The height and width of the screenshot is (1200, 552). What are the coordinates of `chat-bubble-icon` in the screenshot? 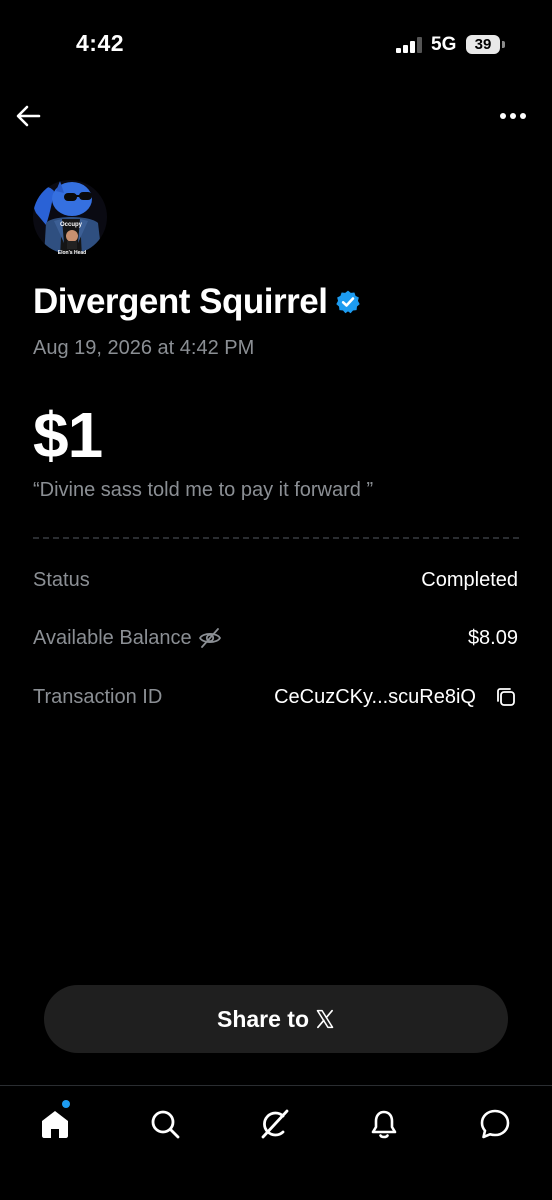 It's located at (495, 1124).